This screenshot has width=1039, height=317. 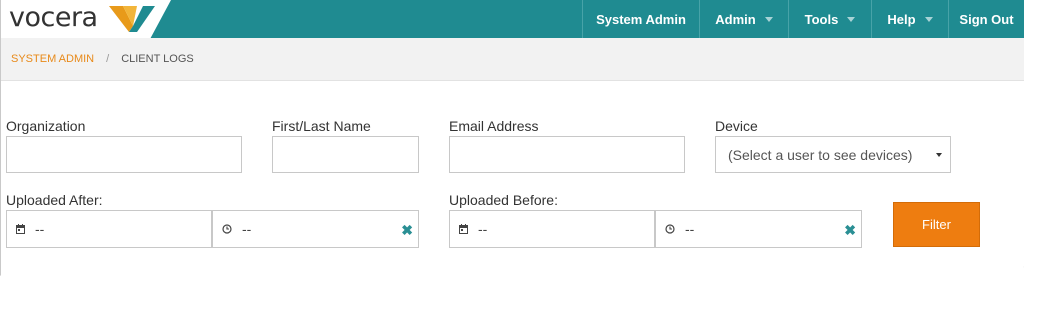 I want to click on organization-label: Organization, so click(x=46, y=126).